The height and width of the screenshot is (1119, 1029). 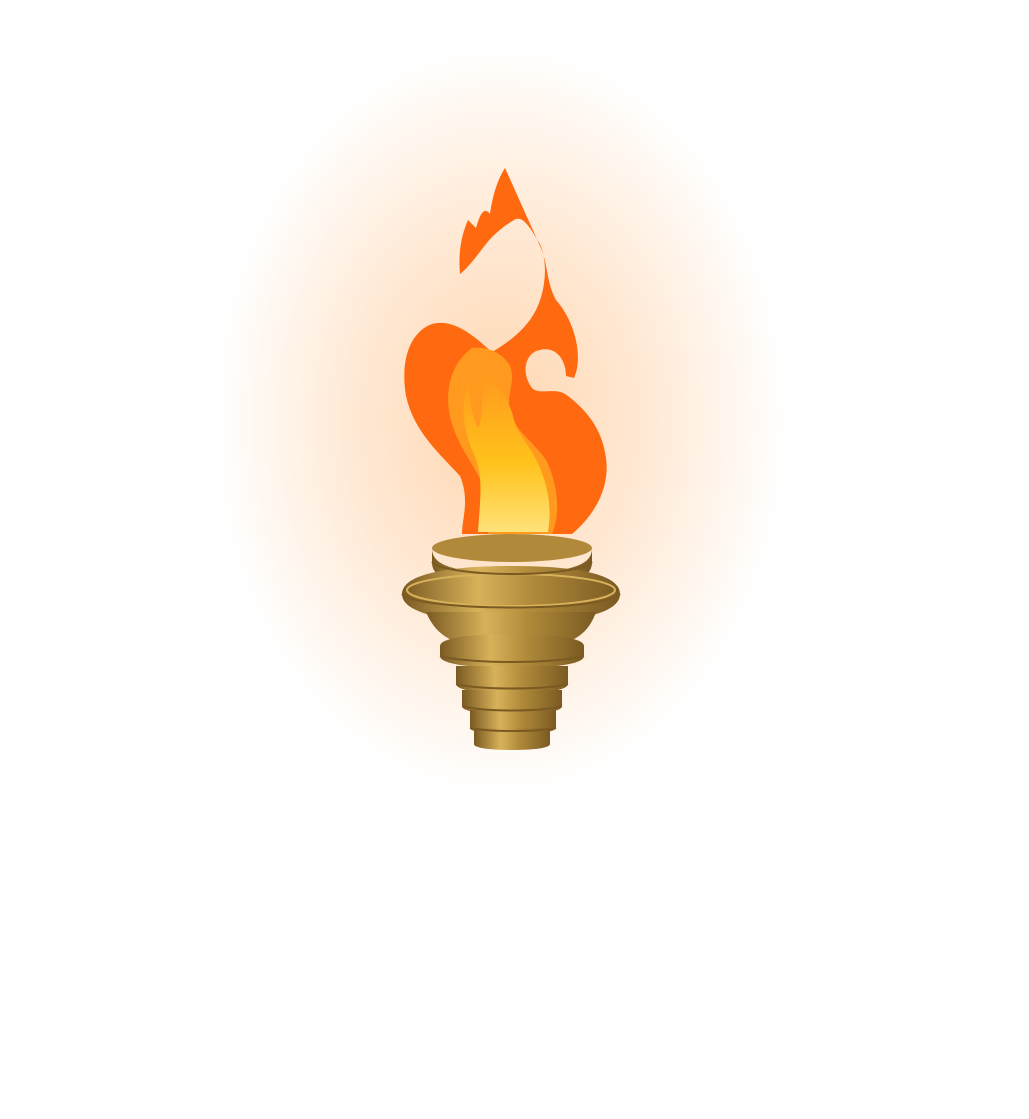 What do you see at coordinates (511, 459) in the screenshot?
I see `torch-icon` at bounding box center [511, 459].